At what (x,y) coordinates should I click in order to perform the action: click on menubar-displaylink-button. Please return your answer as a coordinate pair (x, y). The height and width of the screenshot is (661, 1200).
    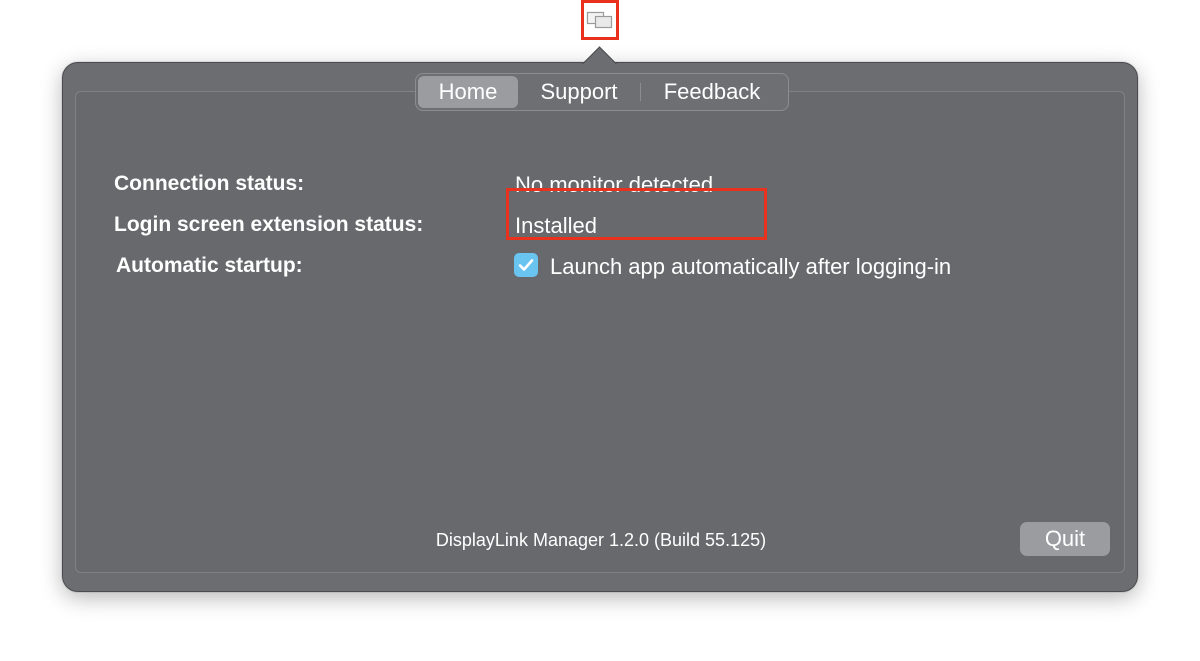
    Looking at the image, I should click on (600, 20).